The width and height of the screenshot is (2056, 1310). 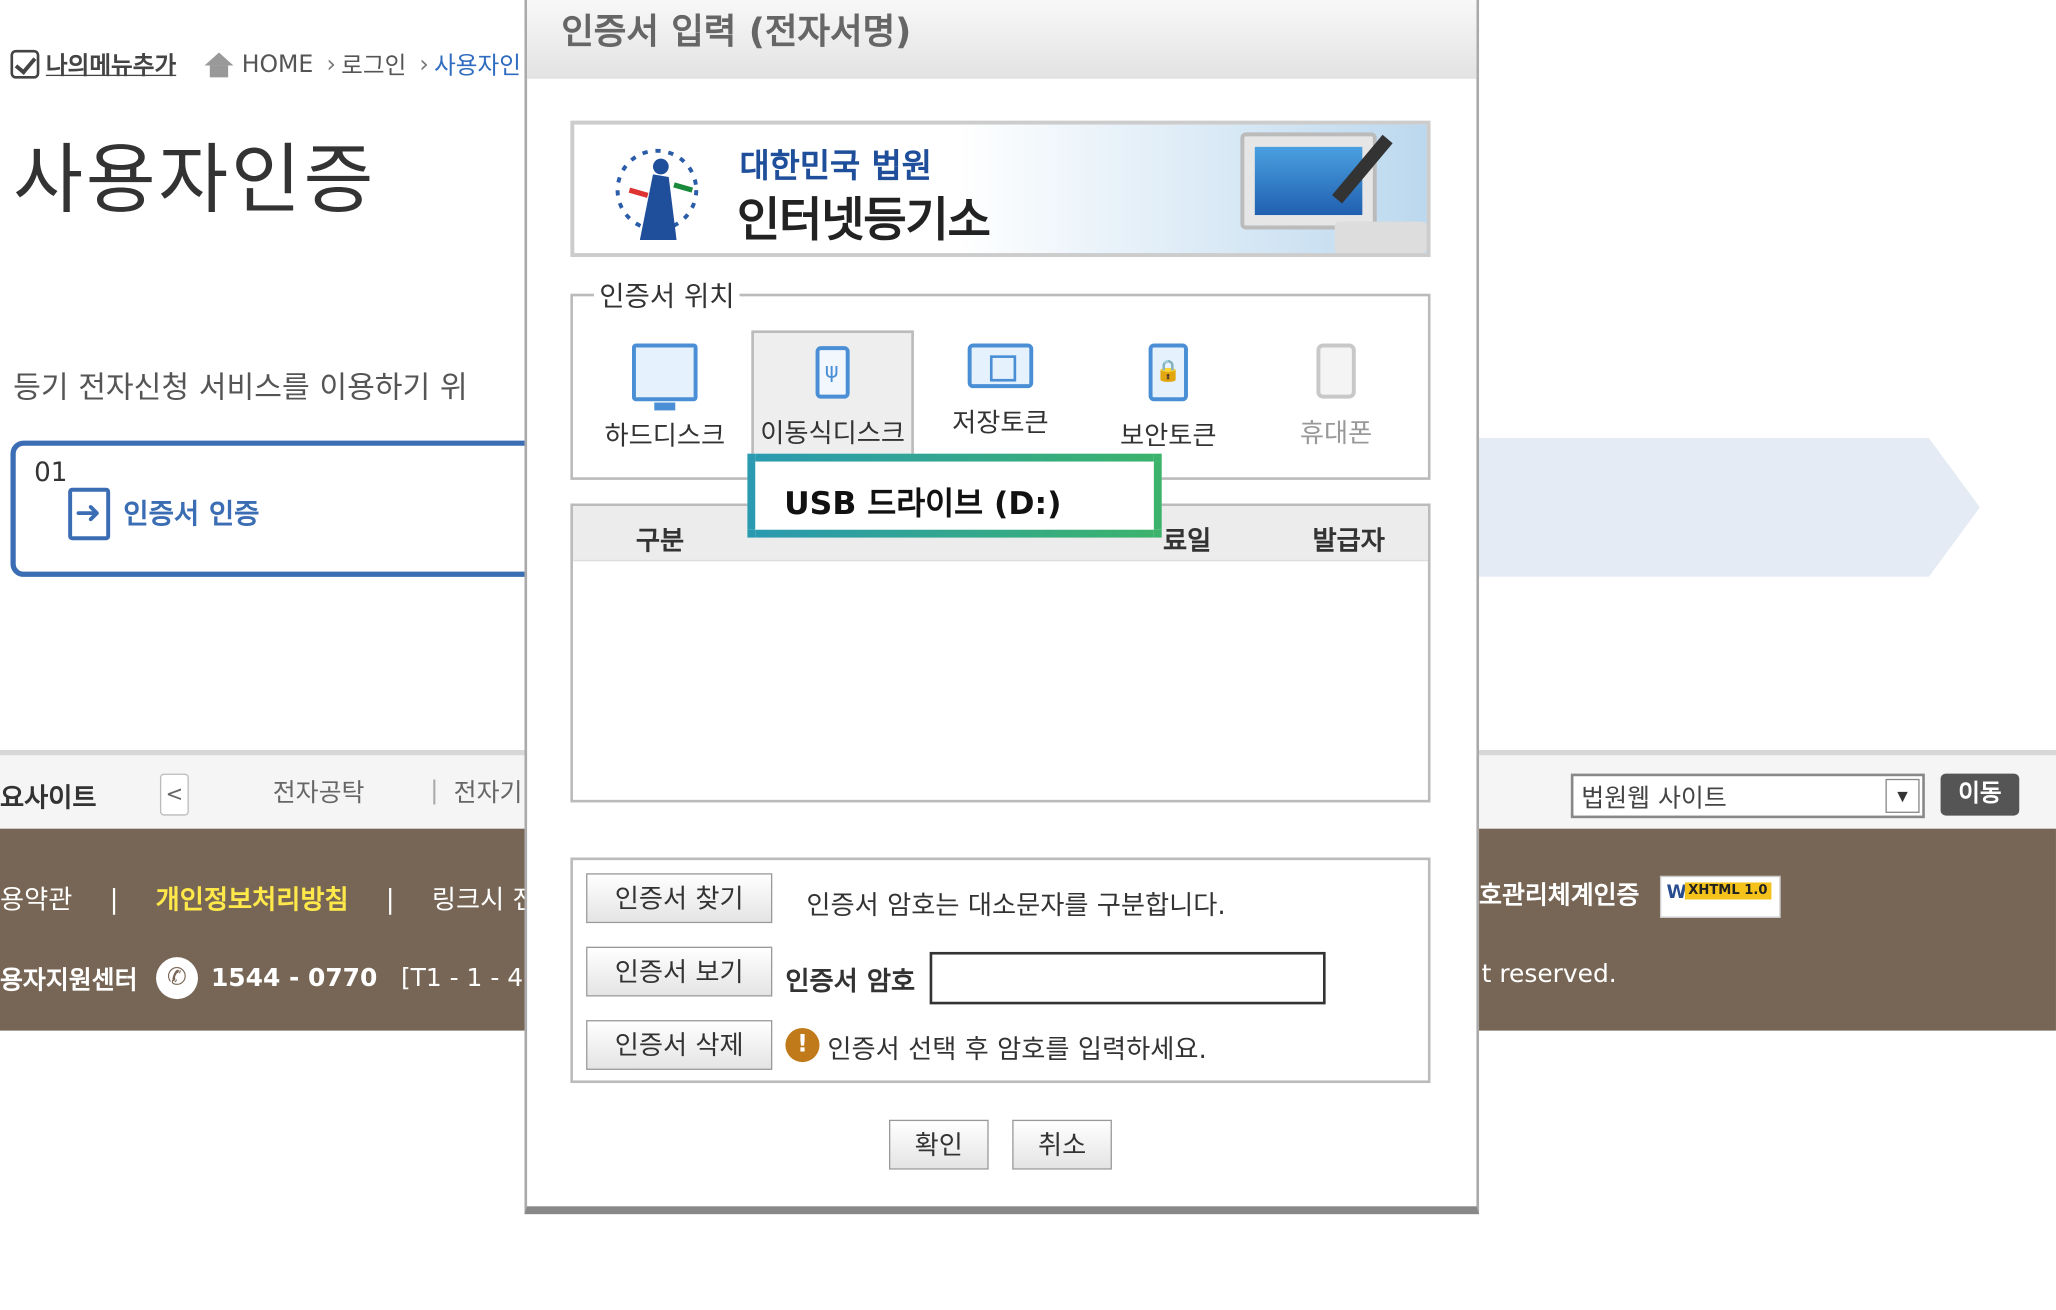 What do you see at coordinates (666, 295) in the screenshot?
I see `cert-location-legend: 인증서 위치` at bounding box center [666, 295].